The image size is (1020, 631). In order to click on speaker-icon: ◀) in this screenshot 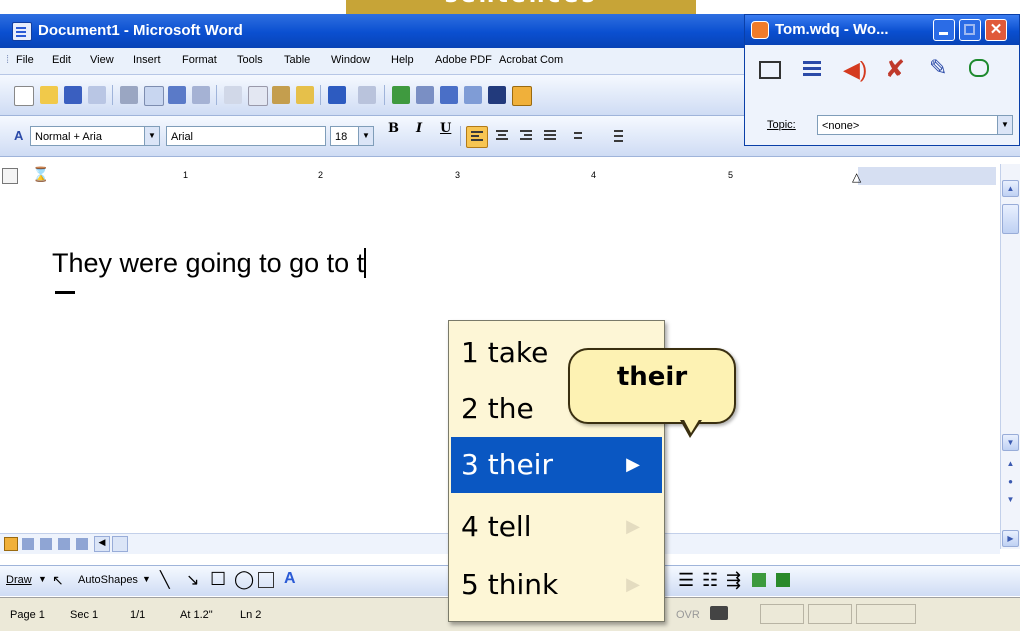, I will do `click(853, 71)`.